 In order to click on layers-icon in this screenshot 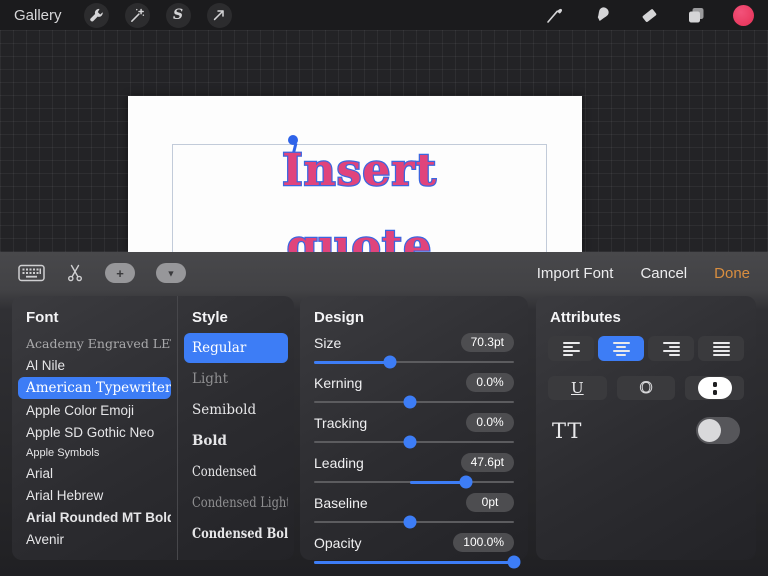, I will do `click(696, 15)`.